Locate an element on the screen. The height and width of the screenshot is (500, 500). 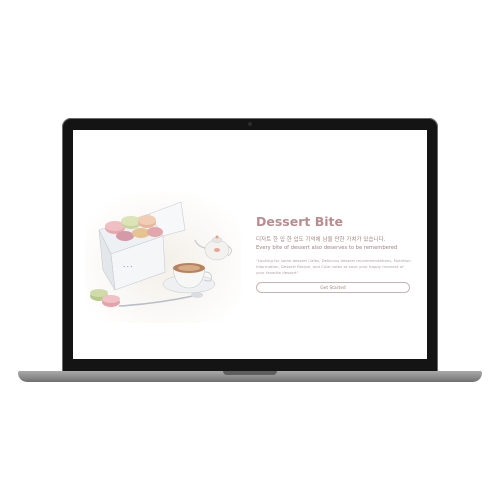
laptop-base is located at coordinates (250, 376).